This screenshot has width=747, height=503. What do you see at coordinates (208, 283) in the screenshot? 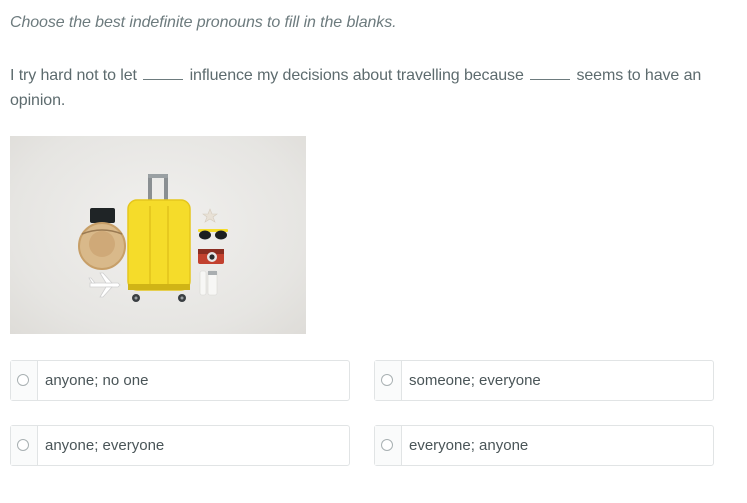
I see `sunscreen-icon` at bounding box center [208, 283].